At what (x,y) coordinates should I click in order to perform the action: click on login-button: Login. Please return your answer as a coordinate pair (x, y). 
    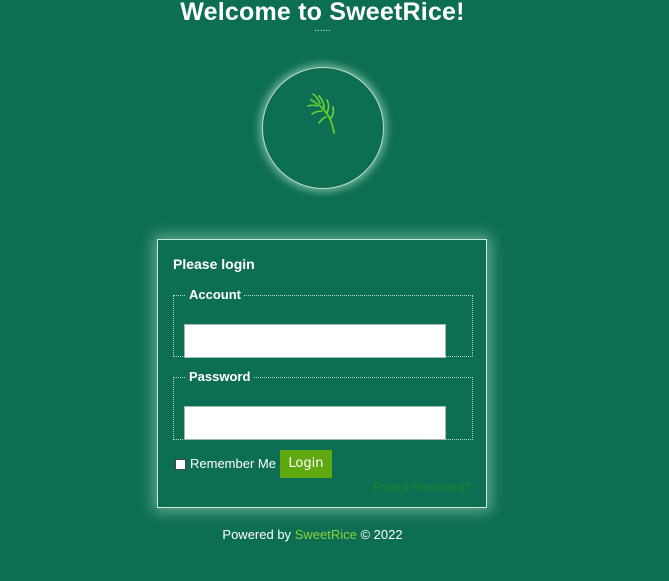
    Looking at the image, I should click on (305, 464).